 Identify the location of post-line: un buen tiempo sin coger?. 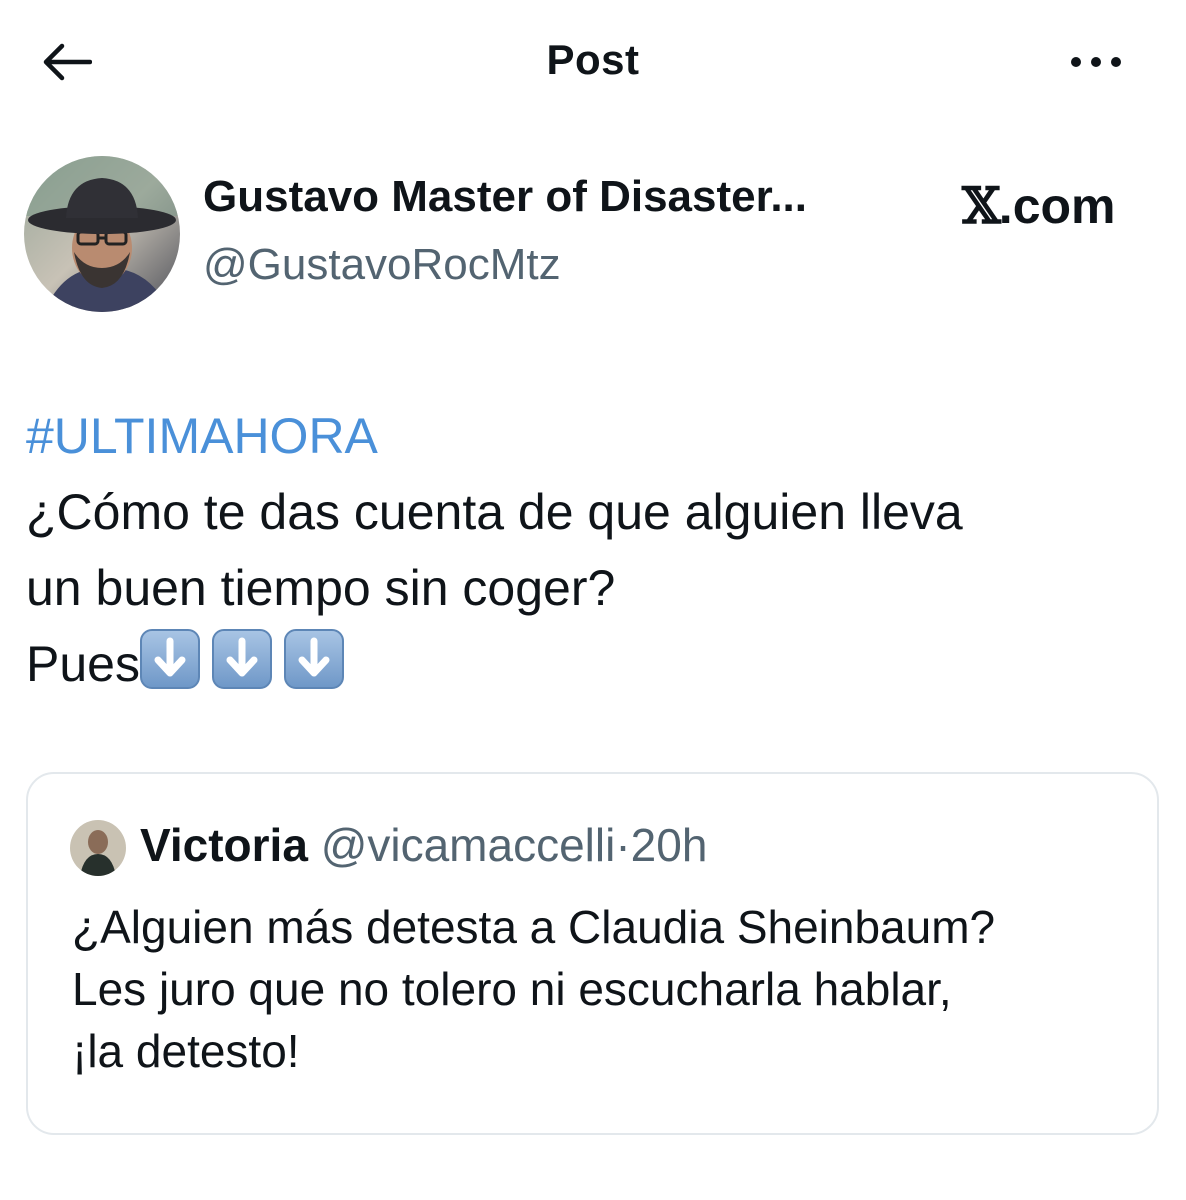
(321, 588).